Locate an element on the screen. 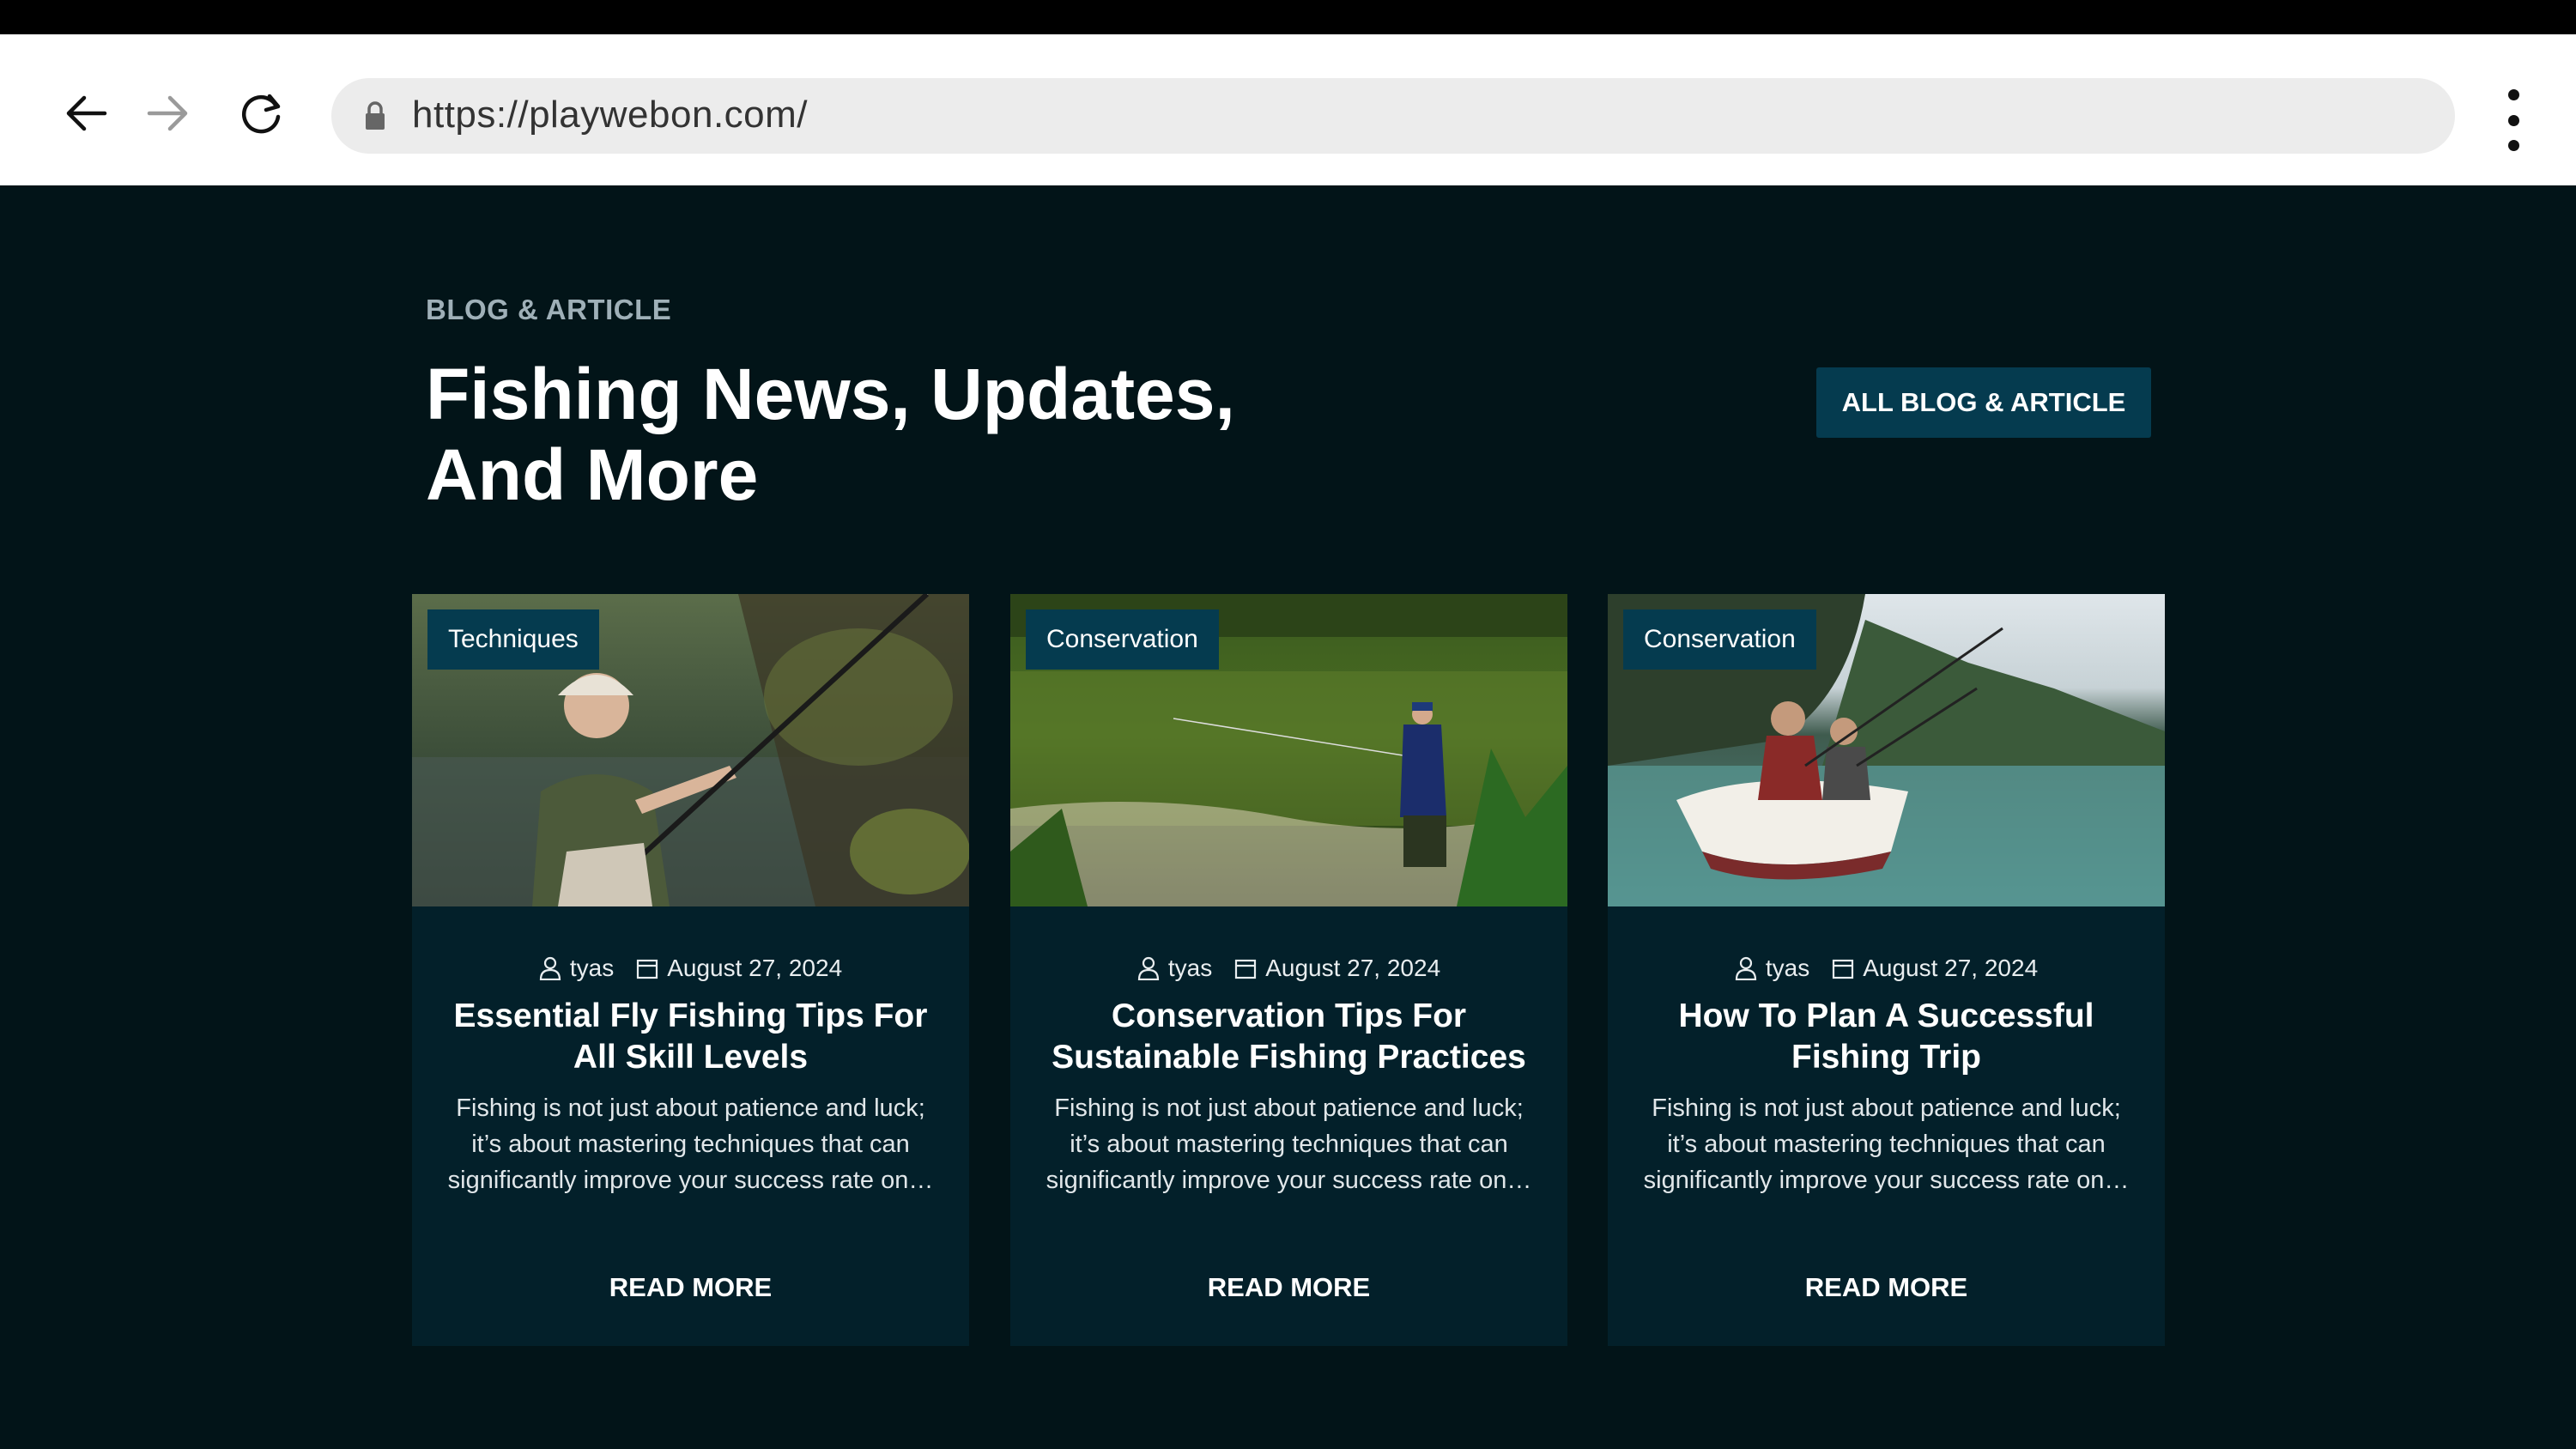  headline-line-2: And More is located at coordinates (592, 475).